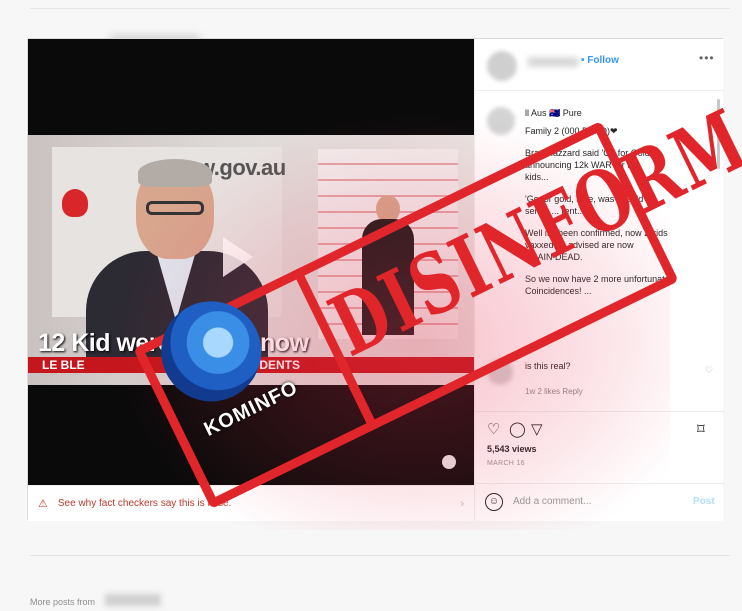 This screenshot has width=742, height=611. I want to click on sign-interpreter, so click(388, 265).